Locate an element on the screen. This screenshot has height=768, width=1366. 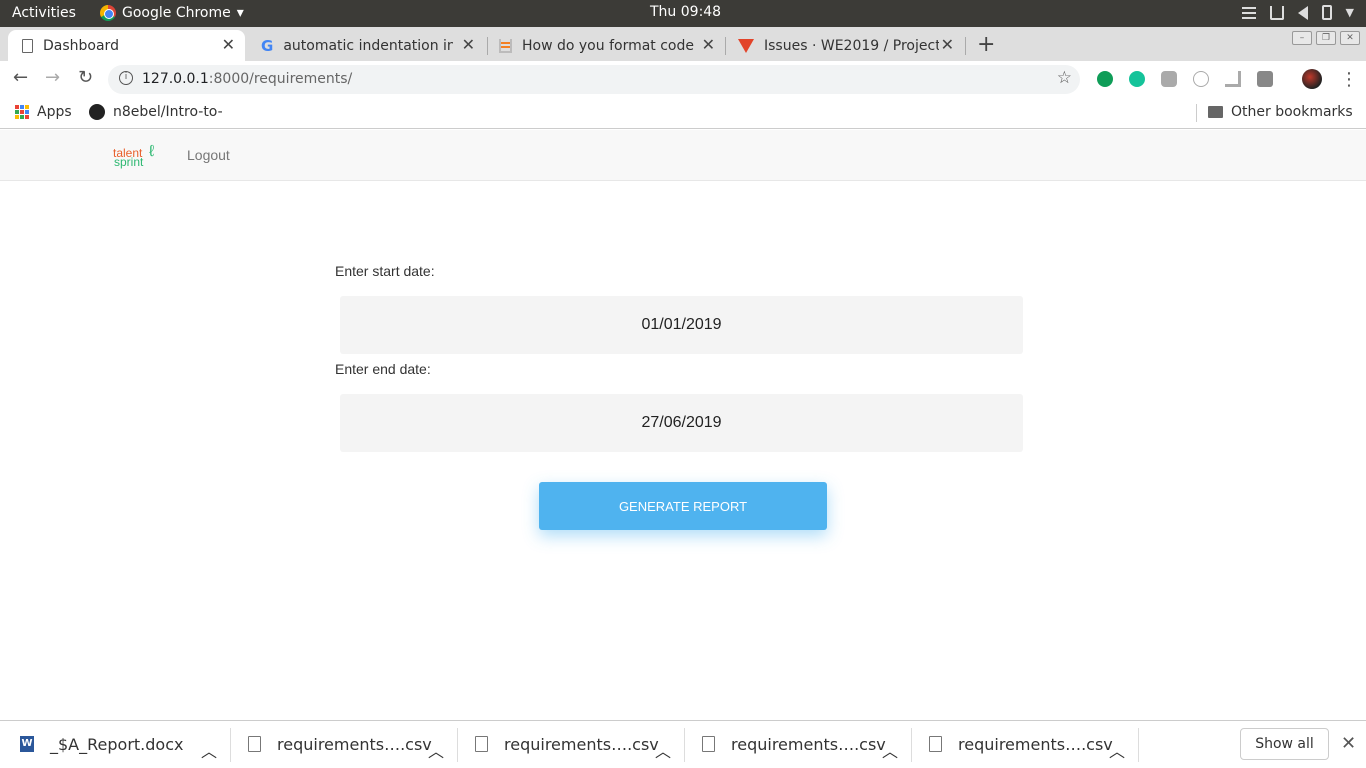
chrome-menu-icon: ⋮ is located at coordinates (1349, 79).